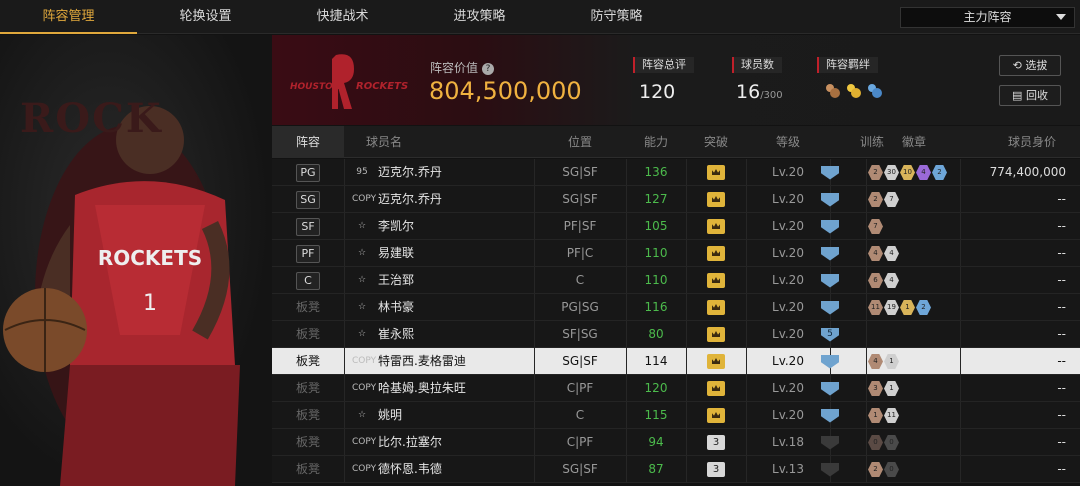 The width and height of the screenshot is (1080, 486). Describe the element at coordinates (716, 142) in the screenshot. I see `col-breakthrough: 突破` at that location.